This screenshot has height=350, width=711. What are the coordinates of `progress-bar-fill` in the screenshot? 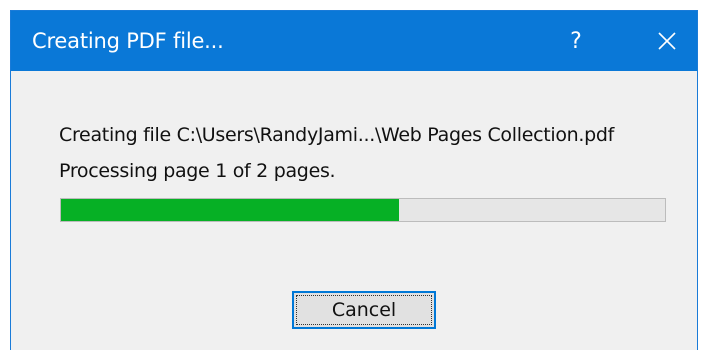 It's located at (230, 210).